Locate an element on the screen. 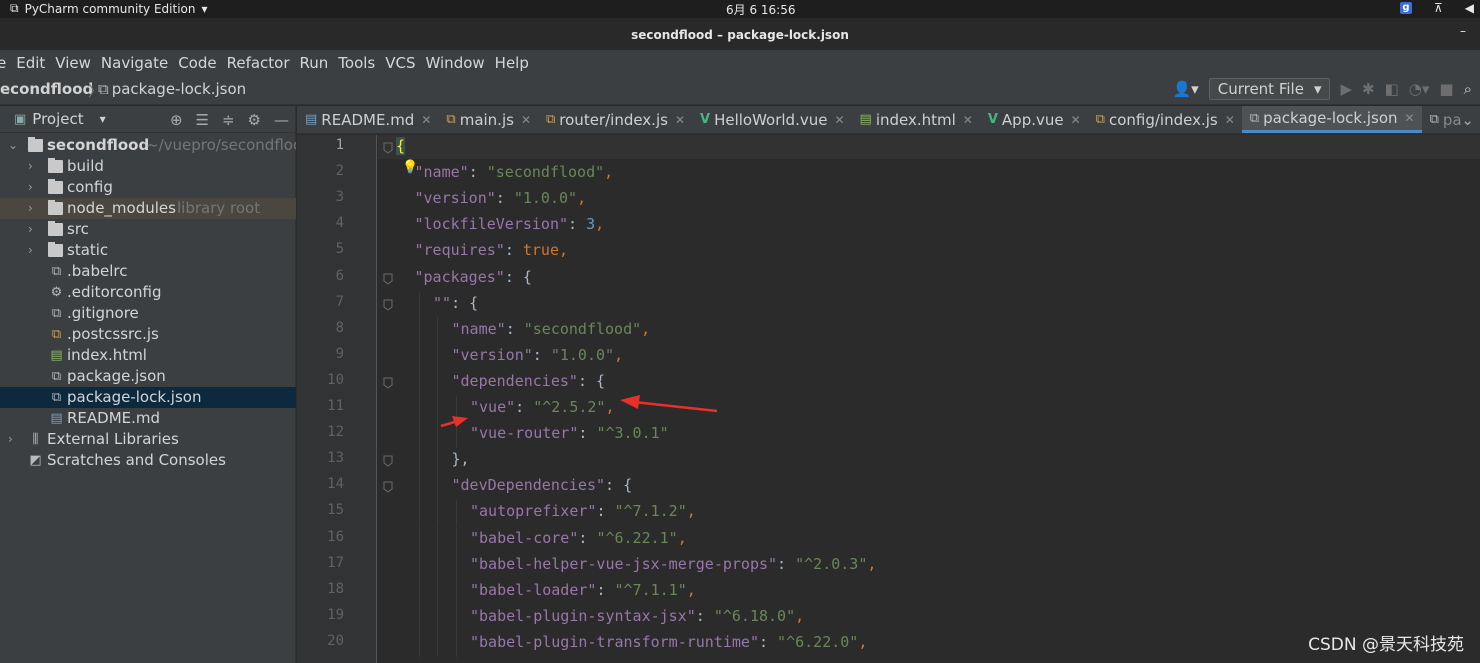 This screenshot has width=1480, height=663. tree-item-gitignore: ⧉ .gitignore is located at coordinates (148, 313).